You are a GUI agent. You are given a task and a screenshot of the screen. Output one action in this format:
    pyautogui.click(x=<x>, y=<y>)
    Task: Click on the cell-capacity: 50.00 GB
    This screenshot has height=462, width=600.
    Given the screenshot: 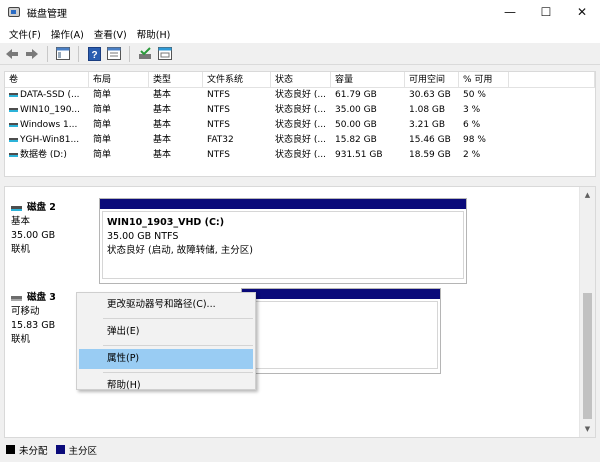 What is the action you would take?
    pyautogui.click(x=356, y=125)
    